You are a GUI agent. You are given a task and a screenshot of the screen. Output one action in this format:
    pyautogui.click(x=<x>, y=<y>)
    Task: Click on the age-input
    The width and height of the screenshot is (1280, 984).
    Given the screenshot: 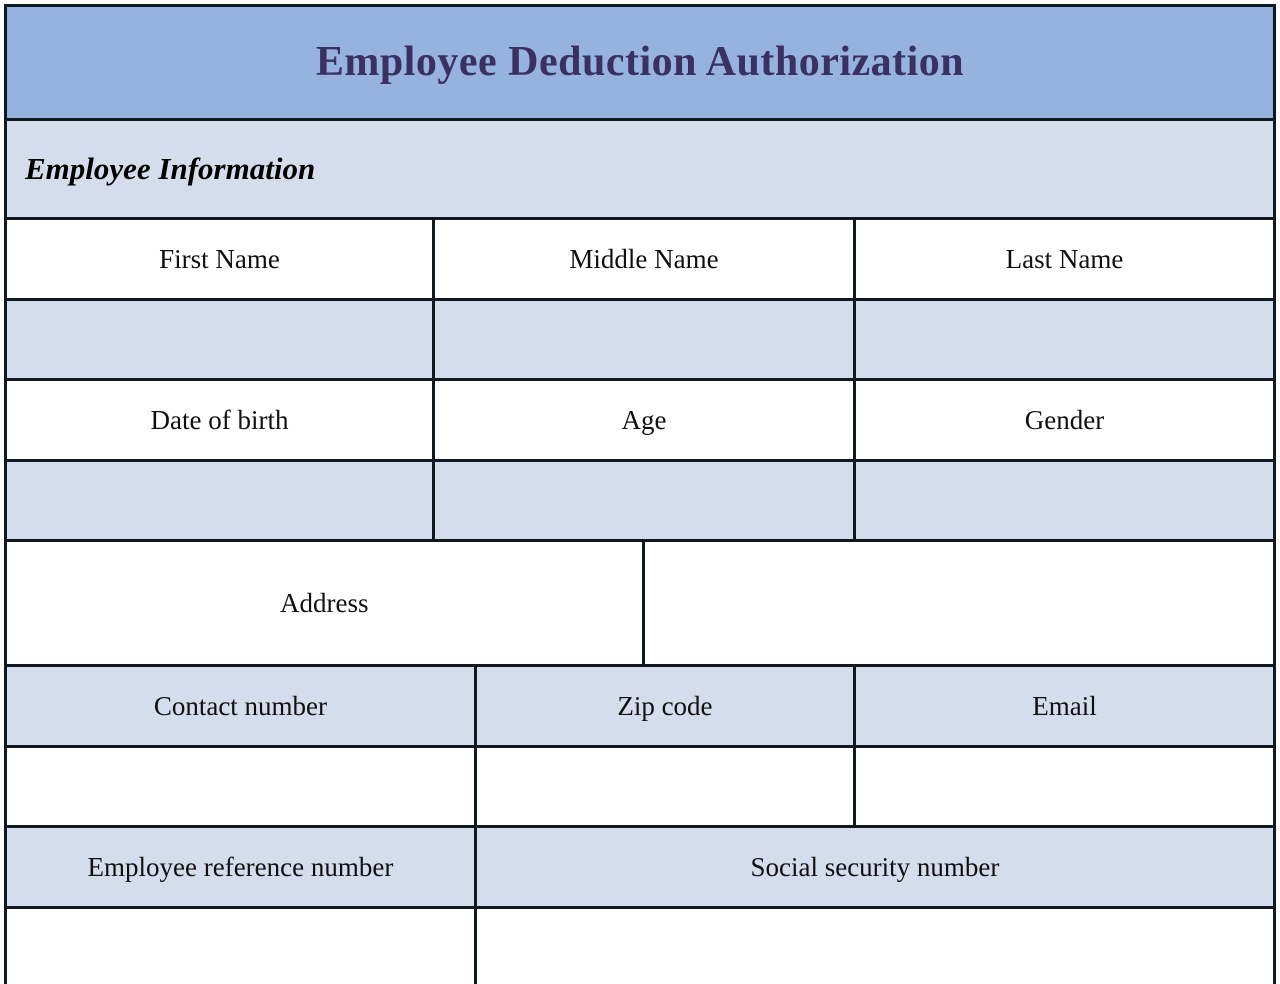 What is the action you would take?
    pyautogui.click(x=645, y=500)
    